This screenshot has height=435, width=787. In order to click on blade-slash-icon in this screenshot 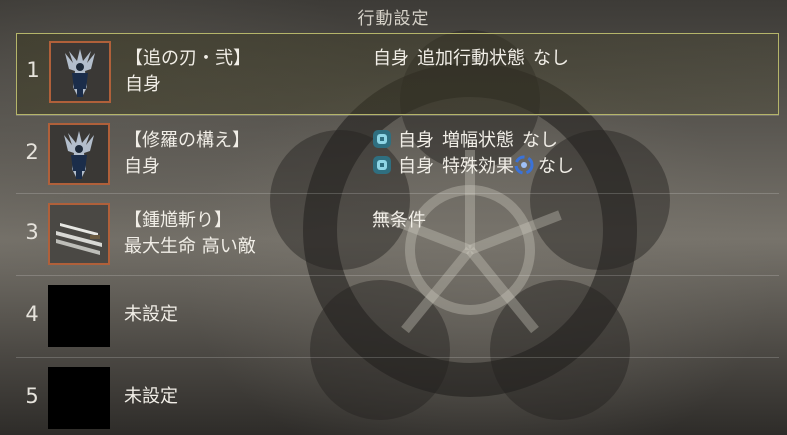, I will do `click(79, 234)`.